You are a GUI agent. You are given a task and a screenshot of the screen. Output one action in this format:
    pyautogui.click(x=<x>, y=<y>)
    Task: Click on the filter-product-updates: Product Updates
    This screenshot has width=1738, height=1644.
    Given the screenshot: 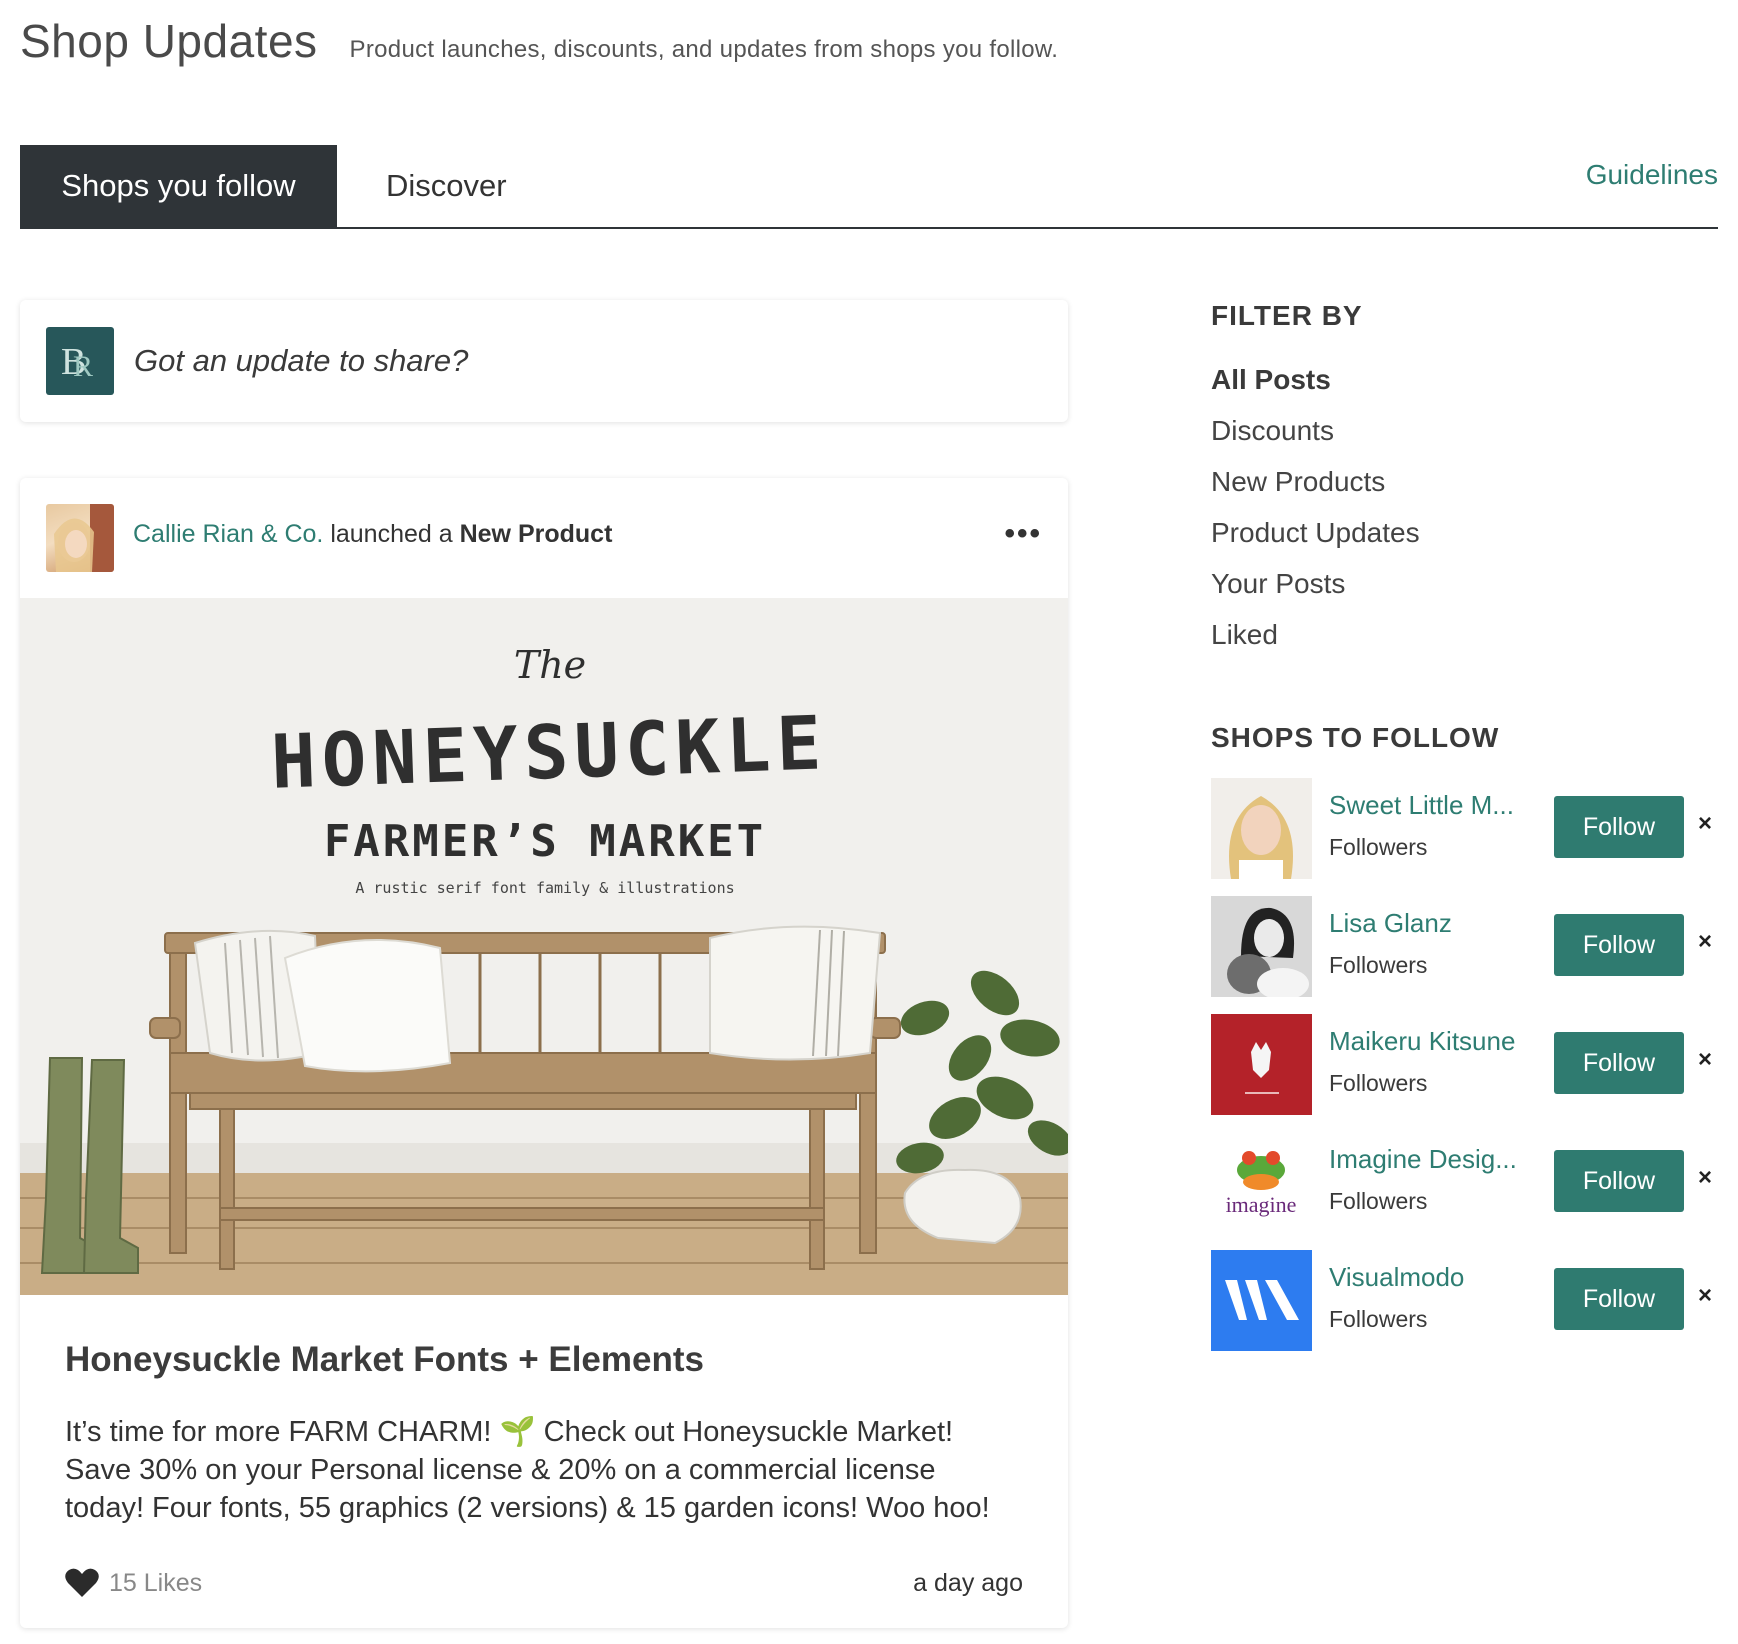 What is the action you would take?
    pyautogui.click(x=1466, y=532)
    